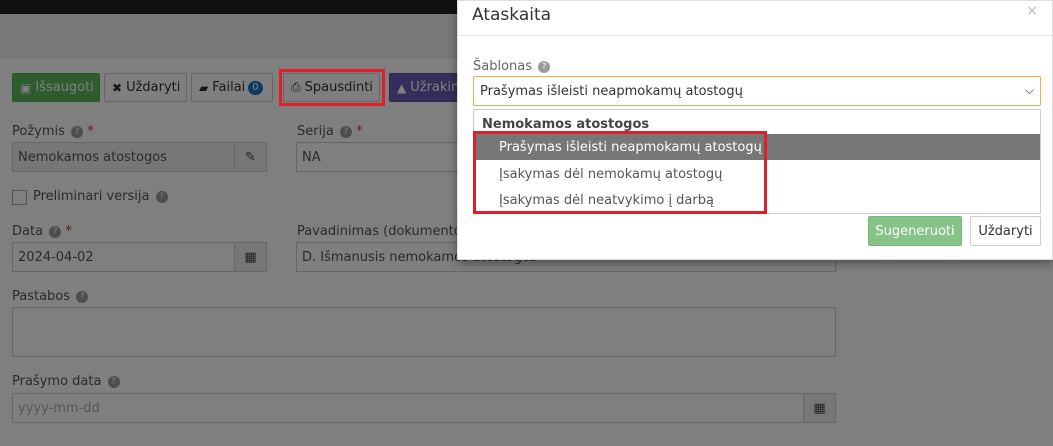 Image resolution: width=1053 pixels, height=446 pixels. Describe the element at coordinates (757, 200) in the screenshot. I see `dropdown-option: Įsakymas dėl neatvykimo į darbą` at that location.